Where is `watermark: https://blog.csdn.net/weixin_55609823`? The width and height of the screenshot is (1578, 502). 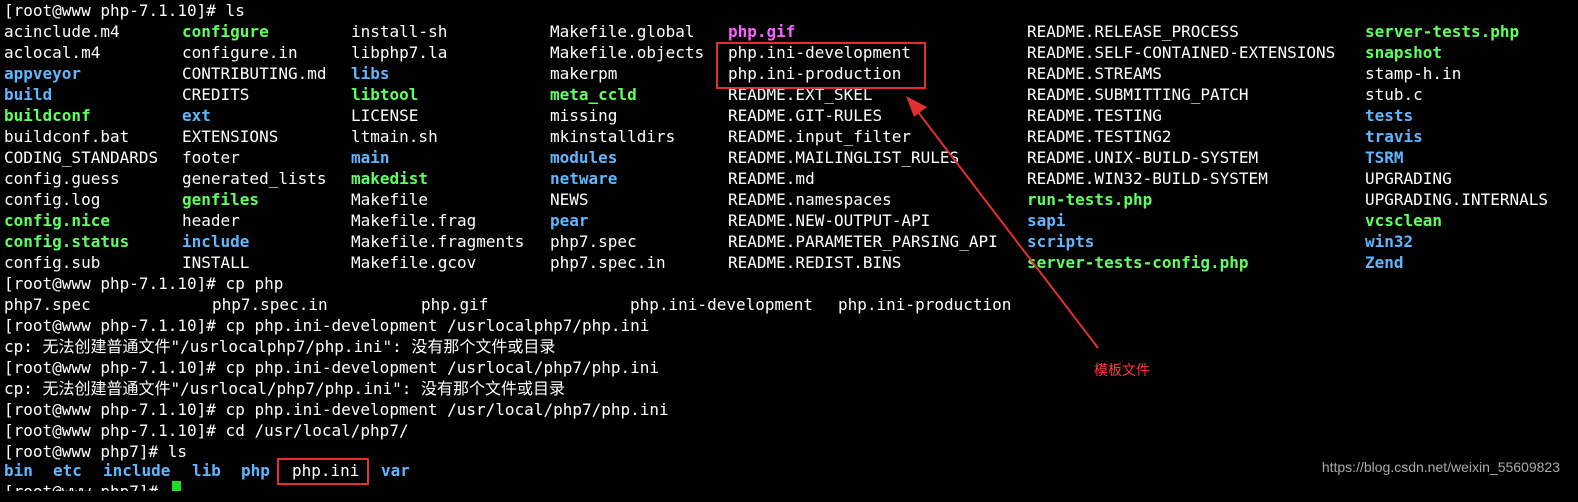 watermark: https://blog.csdn.net/weixin_55609823 is located at coordinates (1440, 467).